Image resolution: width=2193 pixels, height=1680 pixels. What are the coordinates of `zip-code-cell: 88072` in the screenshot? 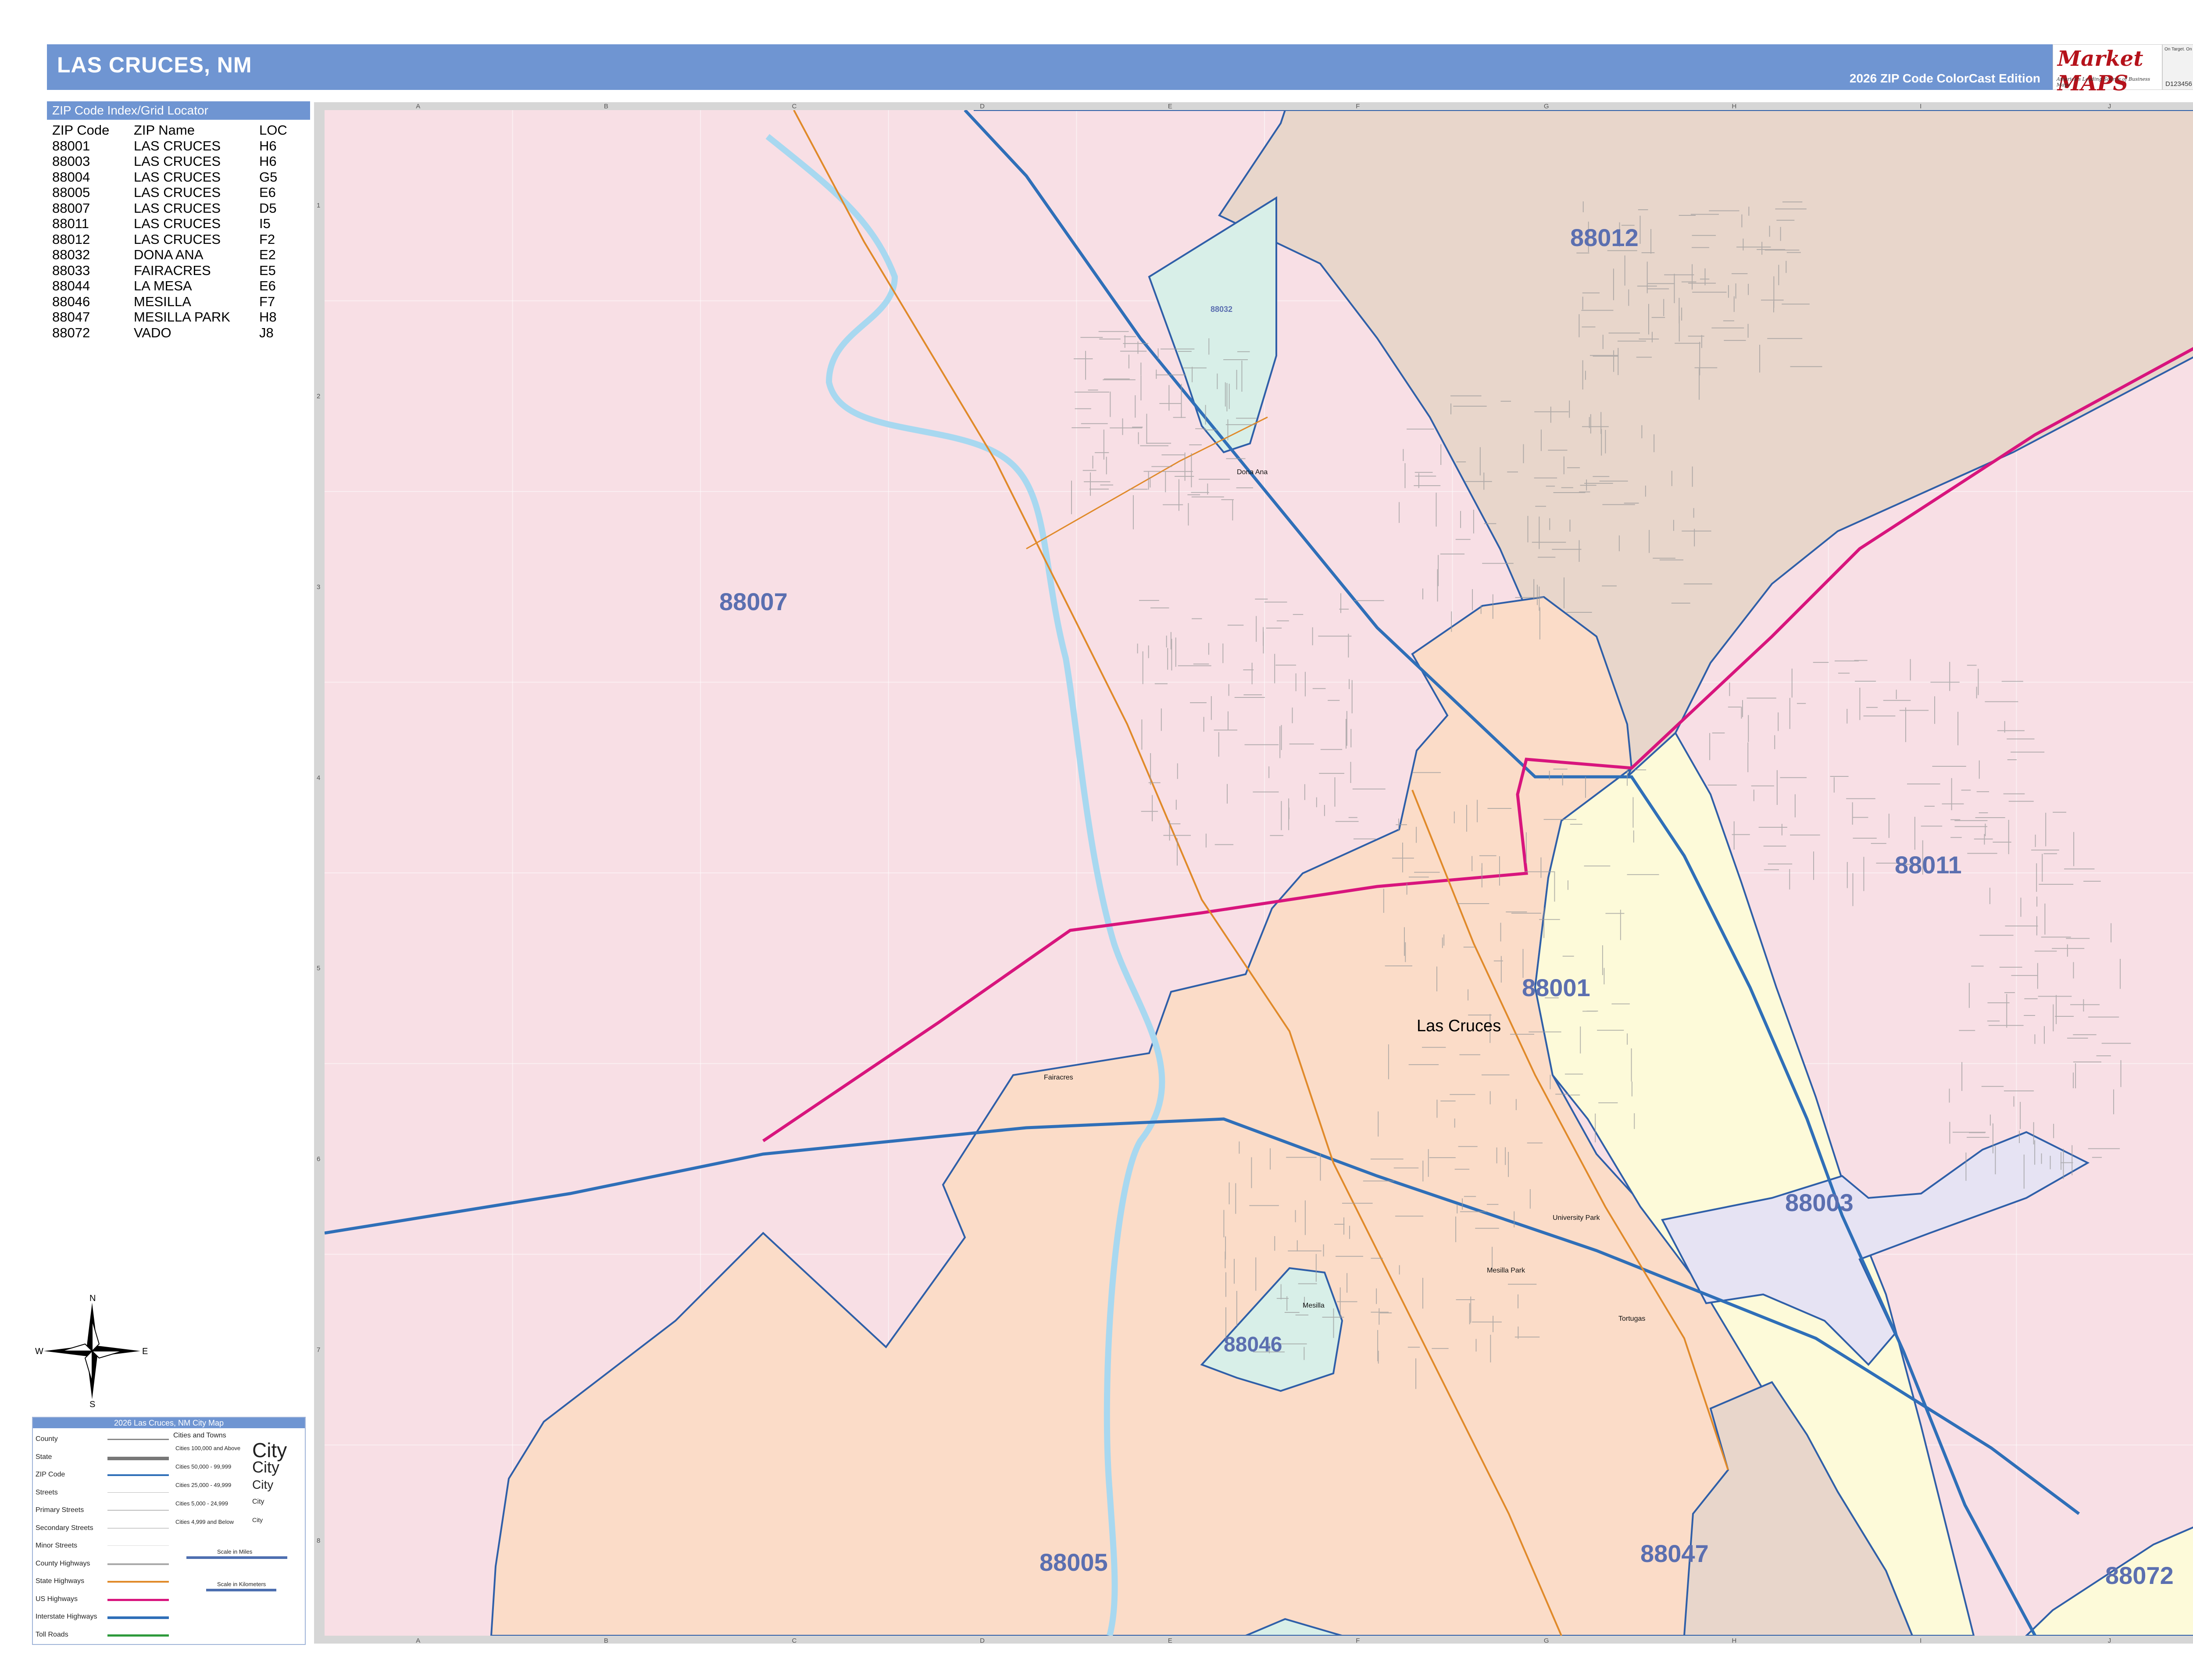 It's located at (71, 332).